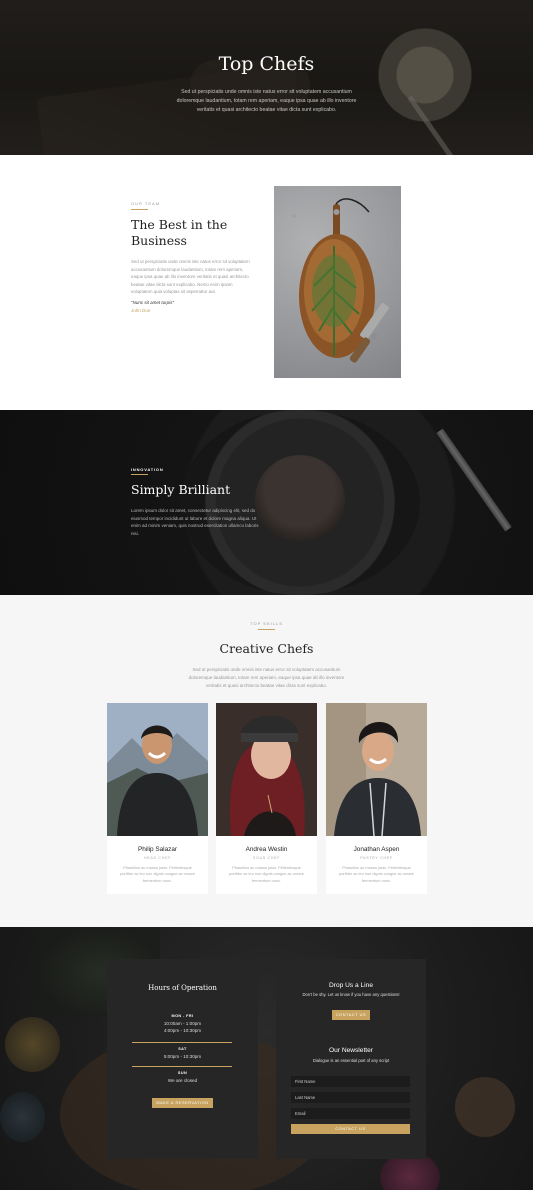 This screenshot has height=1190, width=533. What do you see at coordinates (179, 232) in the screenshot?
I see `best-title: The Best in the Business` at bounding box center [179, 232].